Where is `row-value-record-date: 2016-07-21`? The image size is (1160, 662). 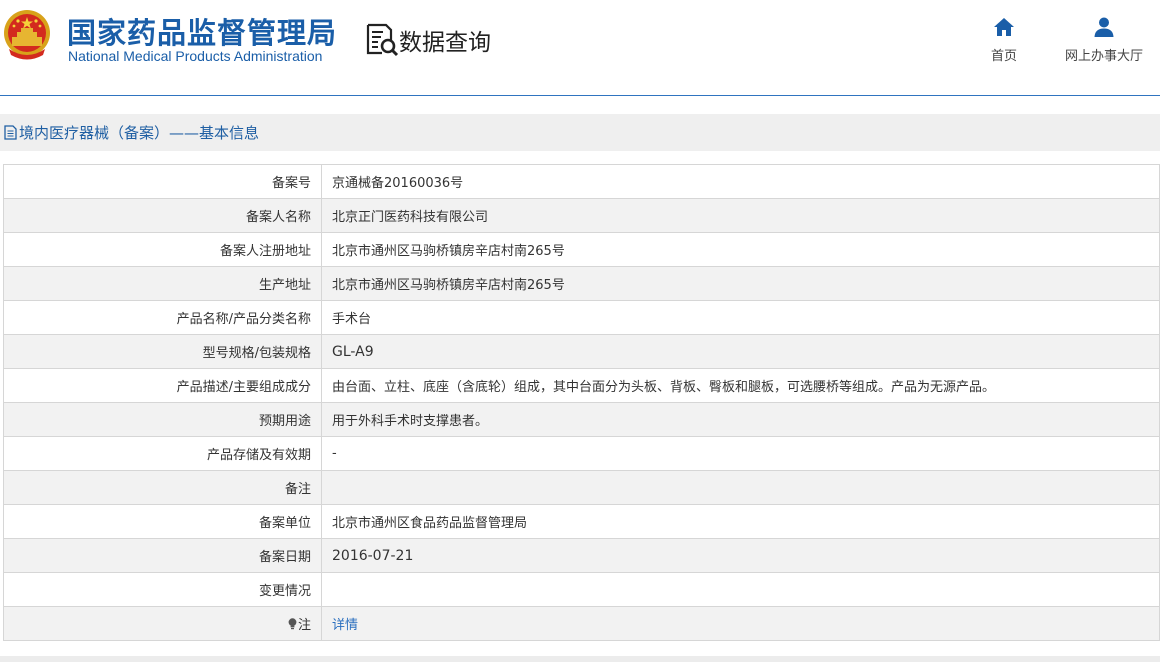 row-value-record-date: 2016-07-21 is located at coordinates (740, 555).